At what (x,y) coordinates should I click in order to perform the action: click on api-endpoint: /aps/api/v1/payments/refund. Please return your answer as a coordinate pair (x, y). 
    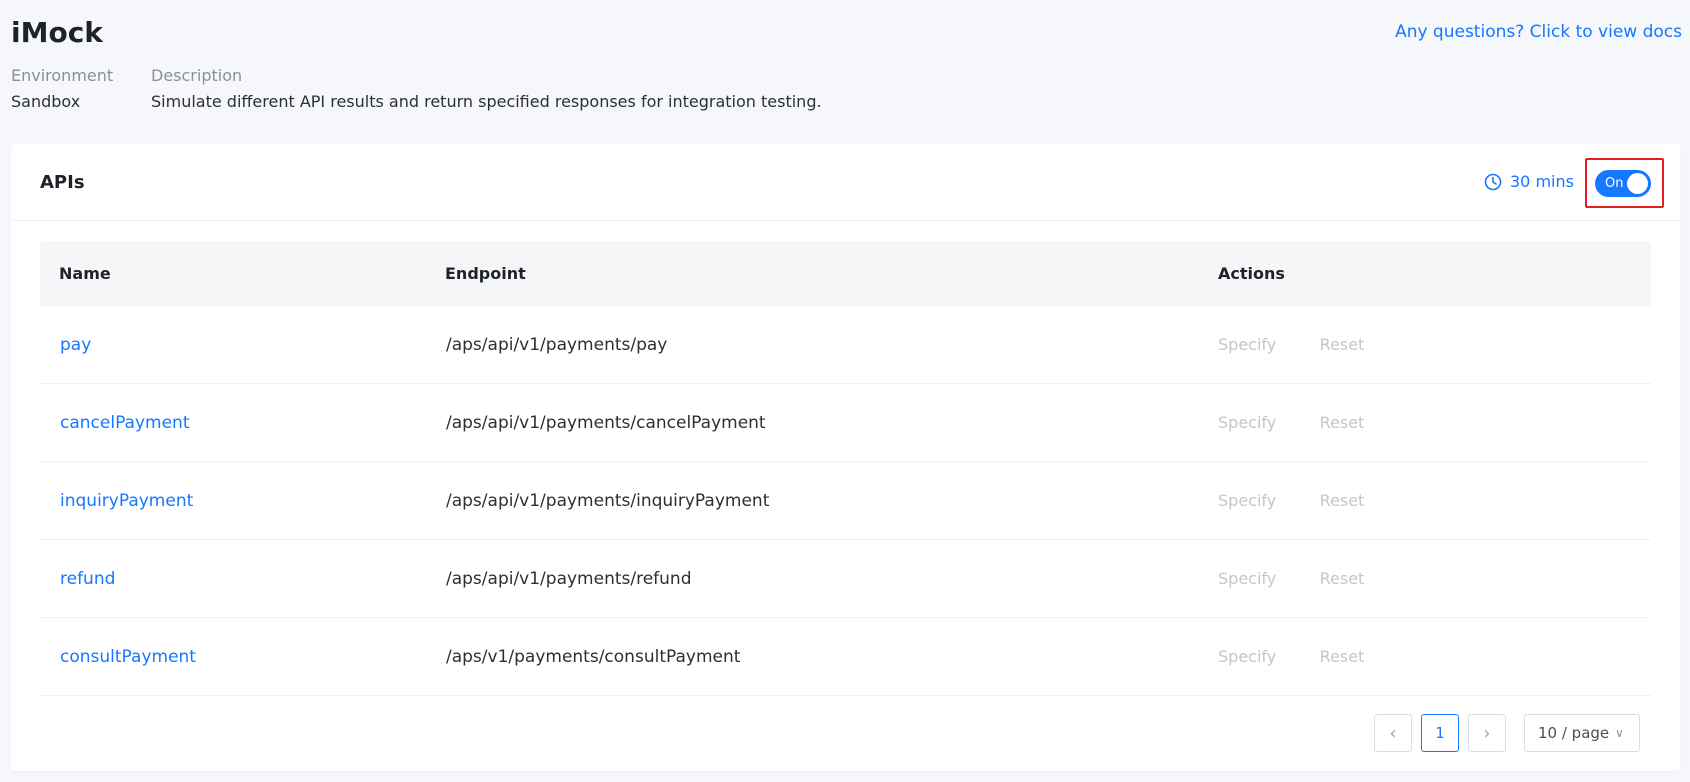
    Looking at the image, I should click on (569, 578).